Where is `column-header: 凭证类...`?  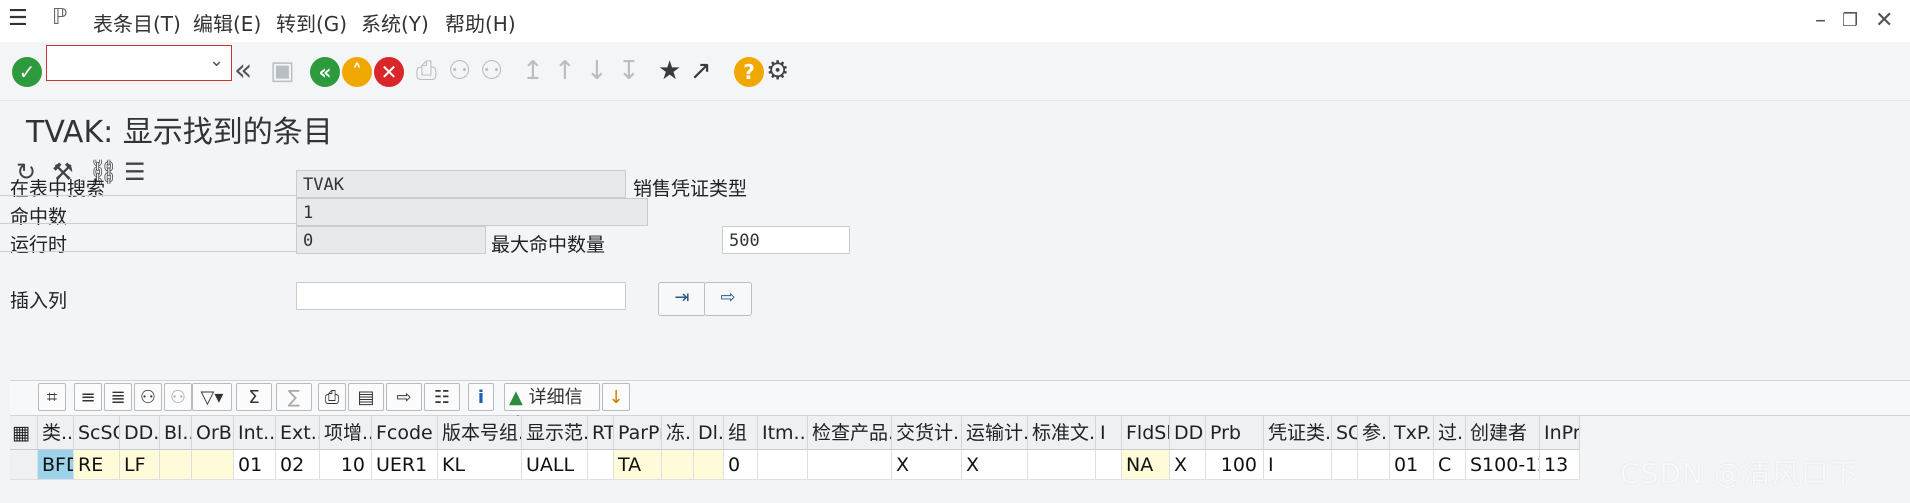
column-header: 凭证类... is located at coordinates (1298, 433).